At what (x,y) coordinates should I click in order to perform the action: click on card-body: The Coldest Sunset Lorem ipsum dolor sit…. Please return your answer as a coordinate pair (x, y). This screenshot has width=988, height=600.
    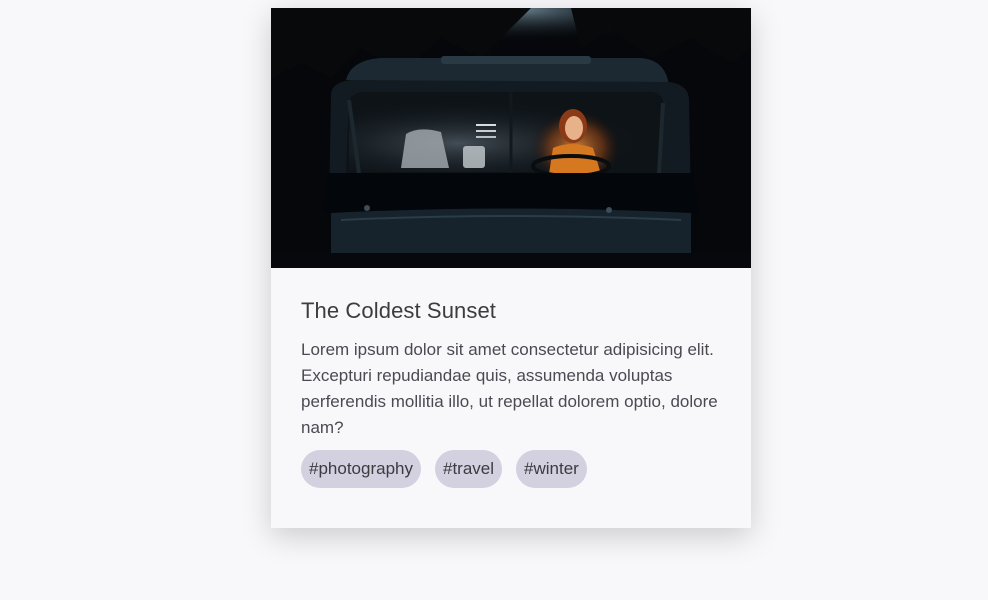
    Looking at the image, I should click on (513, 393).